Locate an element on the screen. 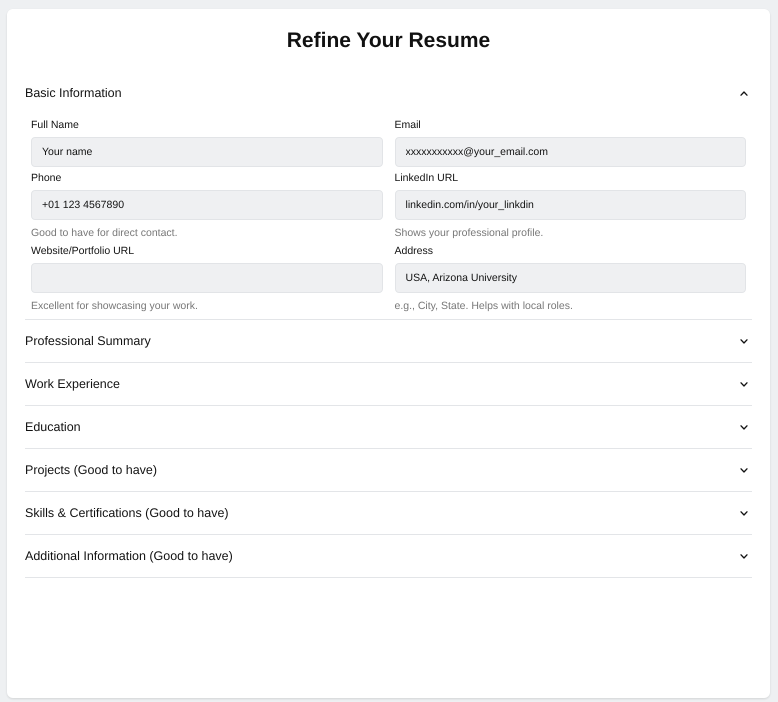 The width and height of the screenshot is (778, 702). section-header: Work Experience is located at coordinates (388, 384).